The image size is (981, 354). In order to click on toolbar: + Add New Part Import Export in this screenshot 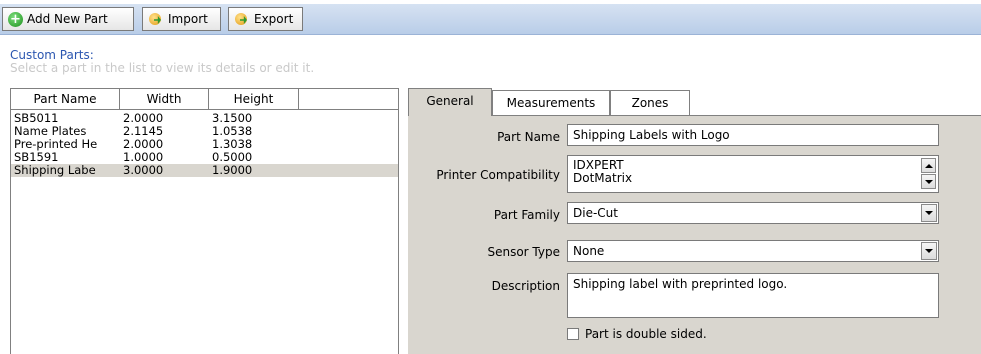, I will do `click(490, 20)`.